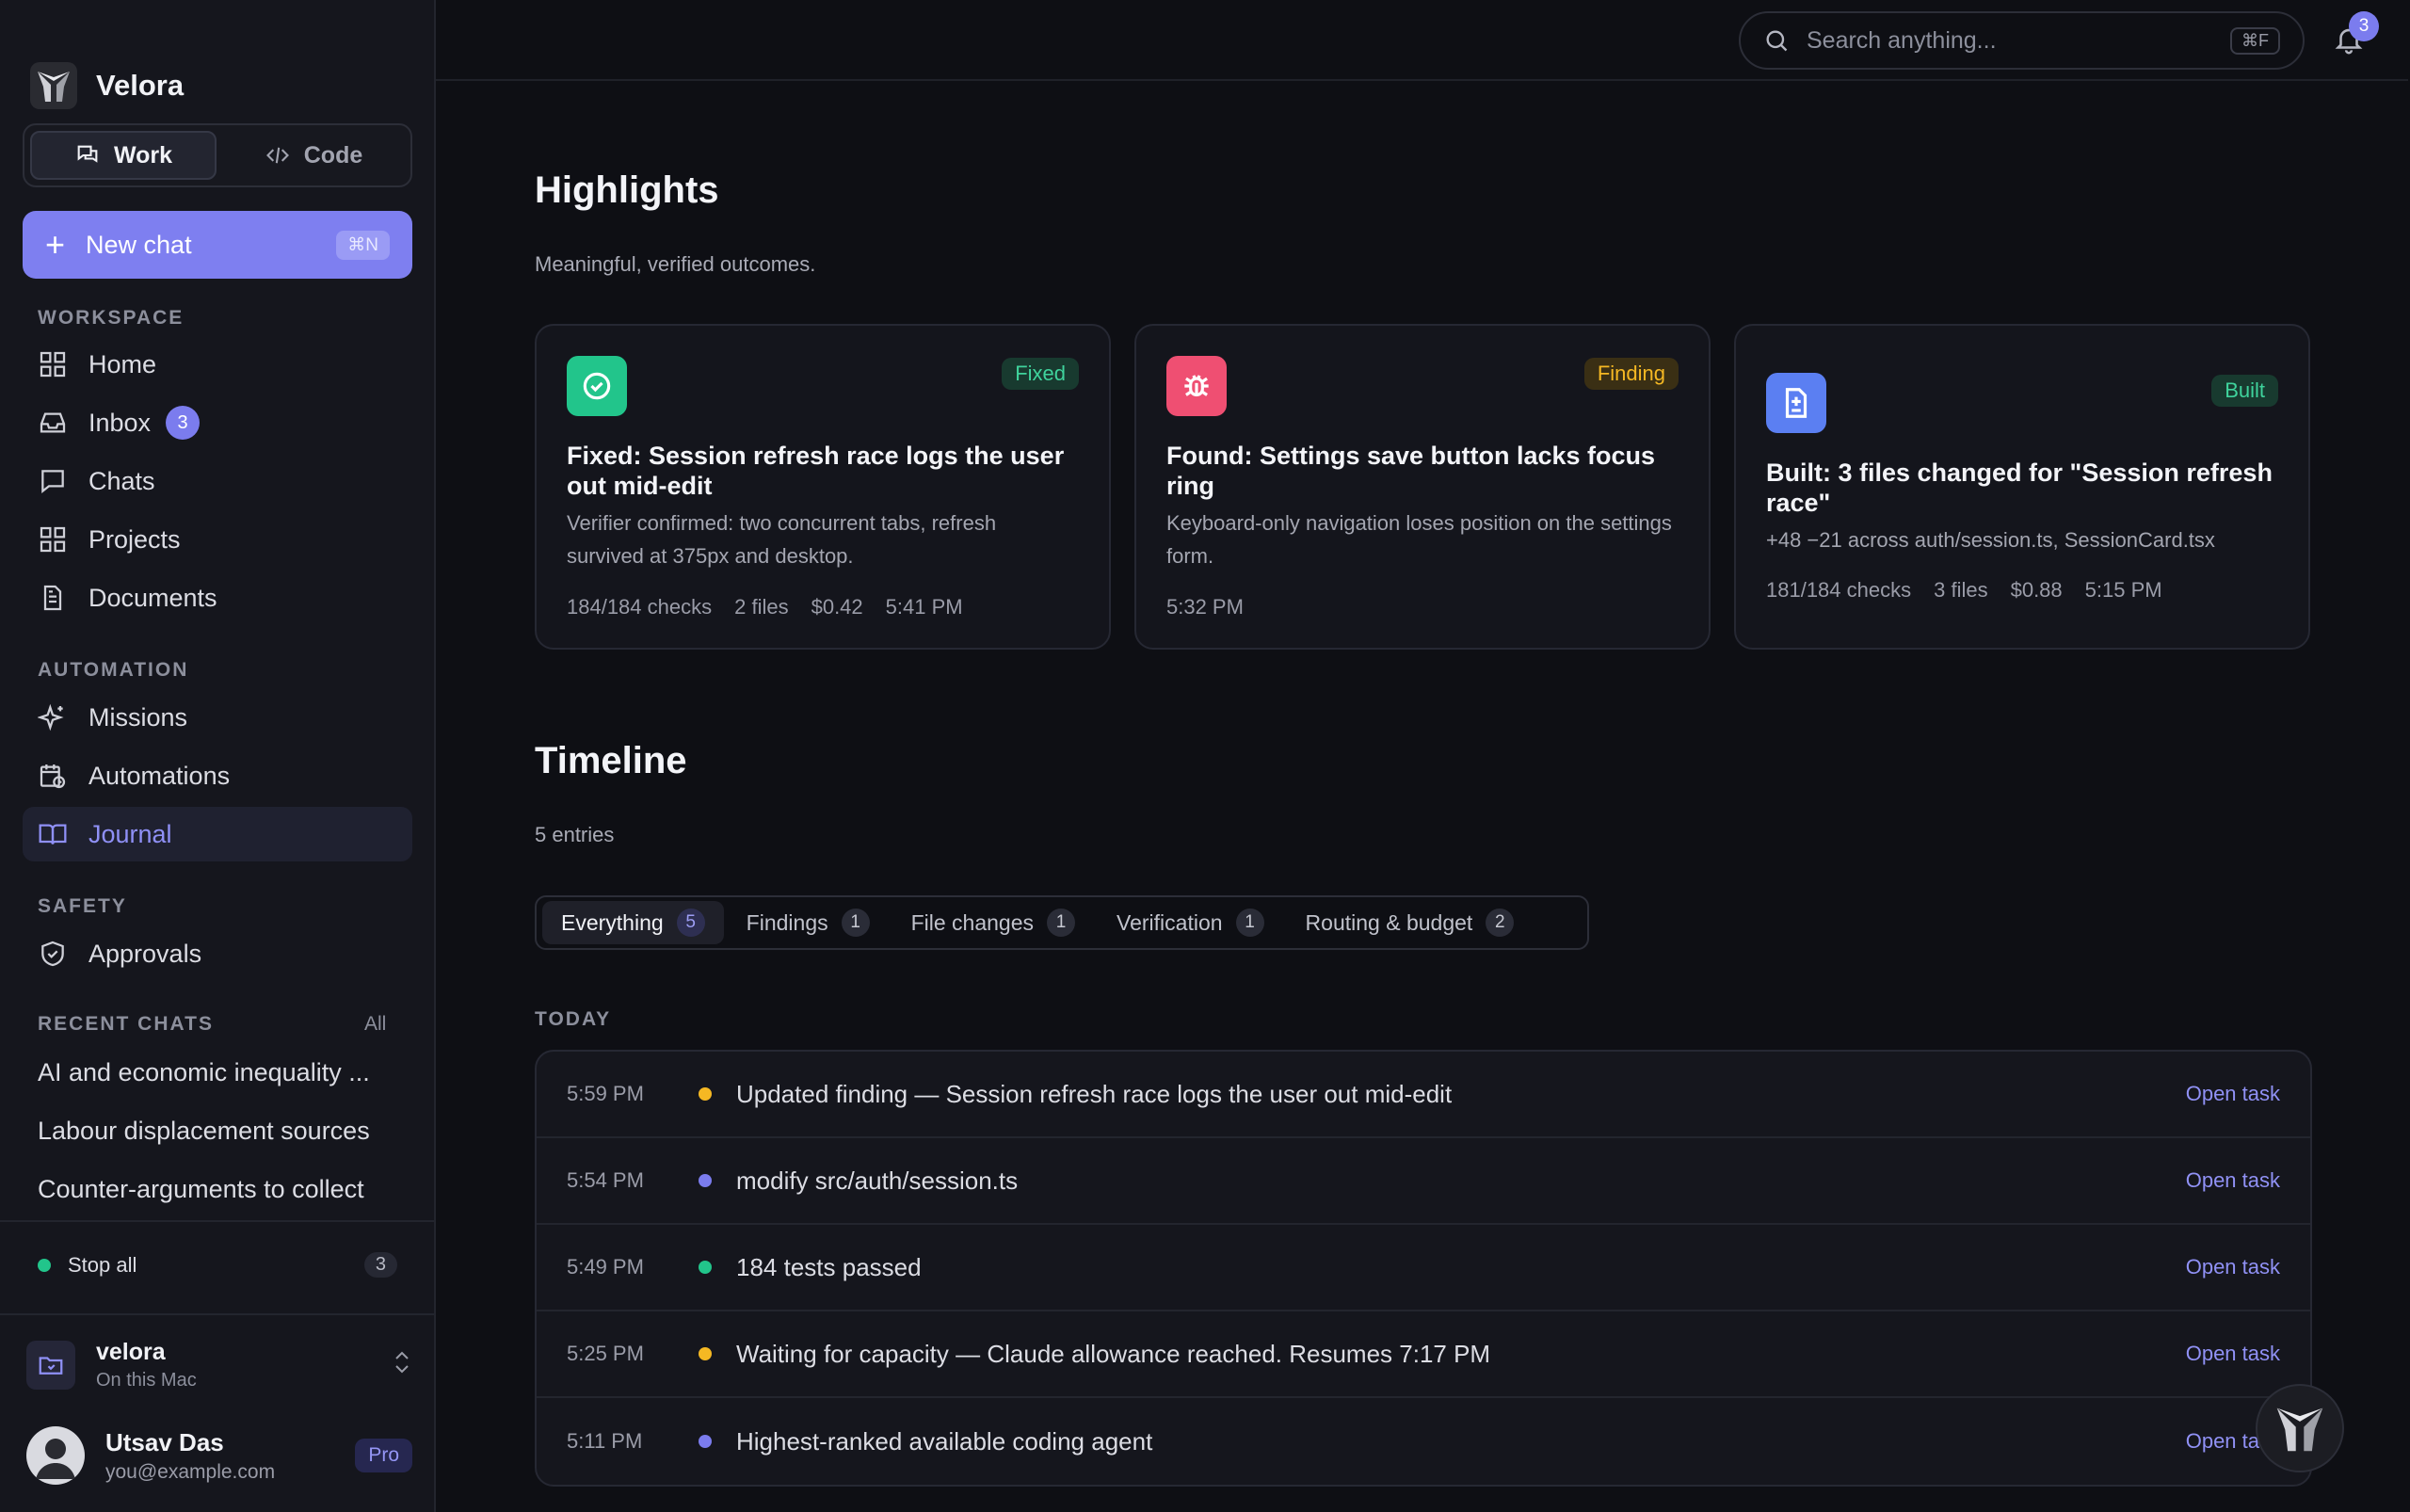 The height and width of the screenshot is (1512, 2410). What do you see at coordinates (134, 539) in the screenshot?
I see `sidebar-item-label: Projects` at bounding box center [134, 539].